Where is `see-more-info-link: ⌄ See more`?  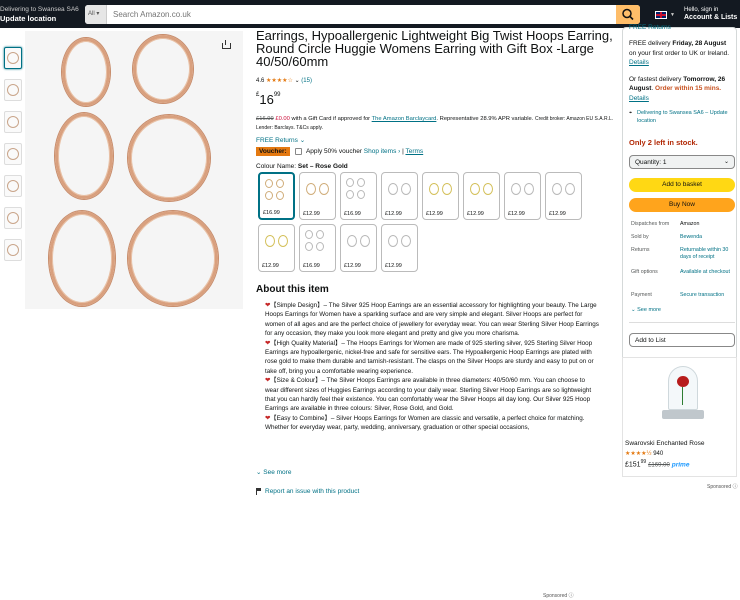
see-more-info-link: ⌄ See more is located at coordinates (646, 310).